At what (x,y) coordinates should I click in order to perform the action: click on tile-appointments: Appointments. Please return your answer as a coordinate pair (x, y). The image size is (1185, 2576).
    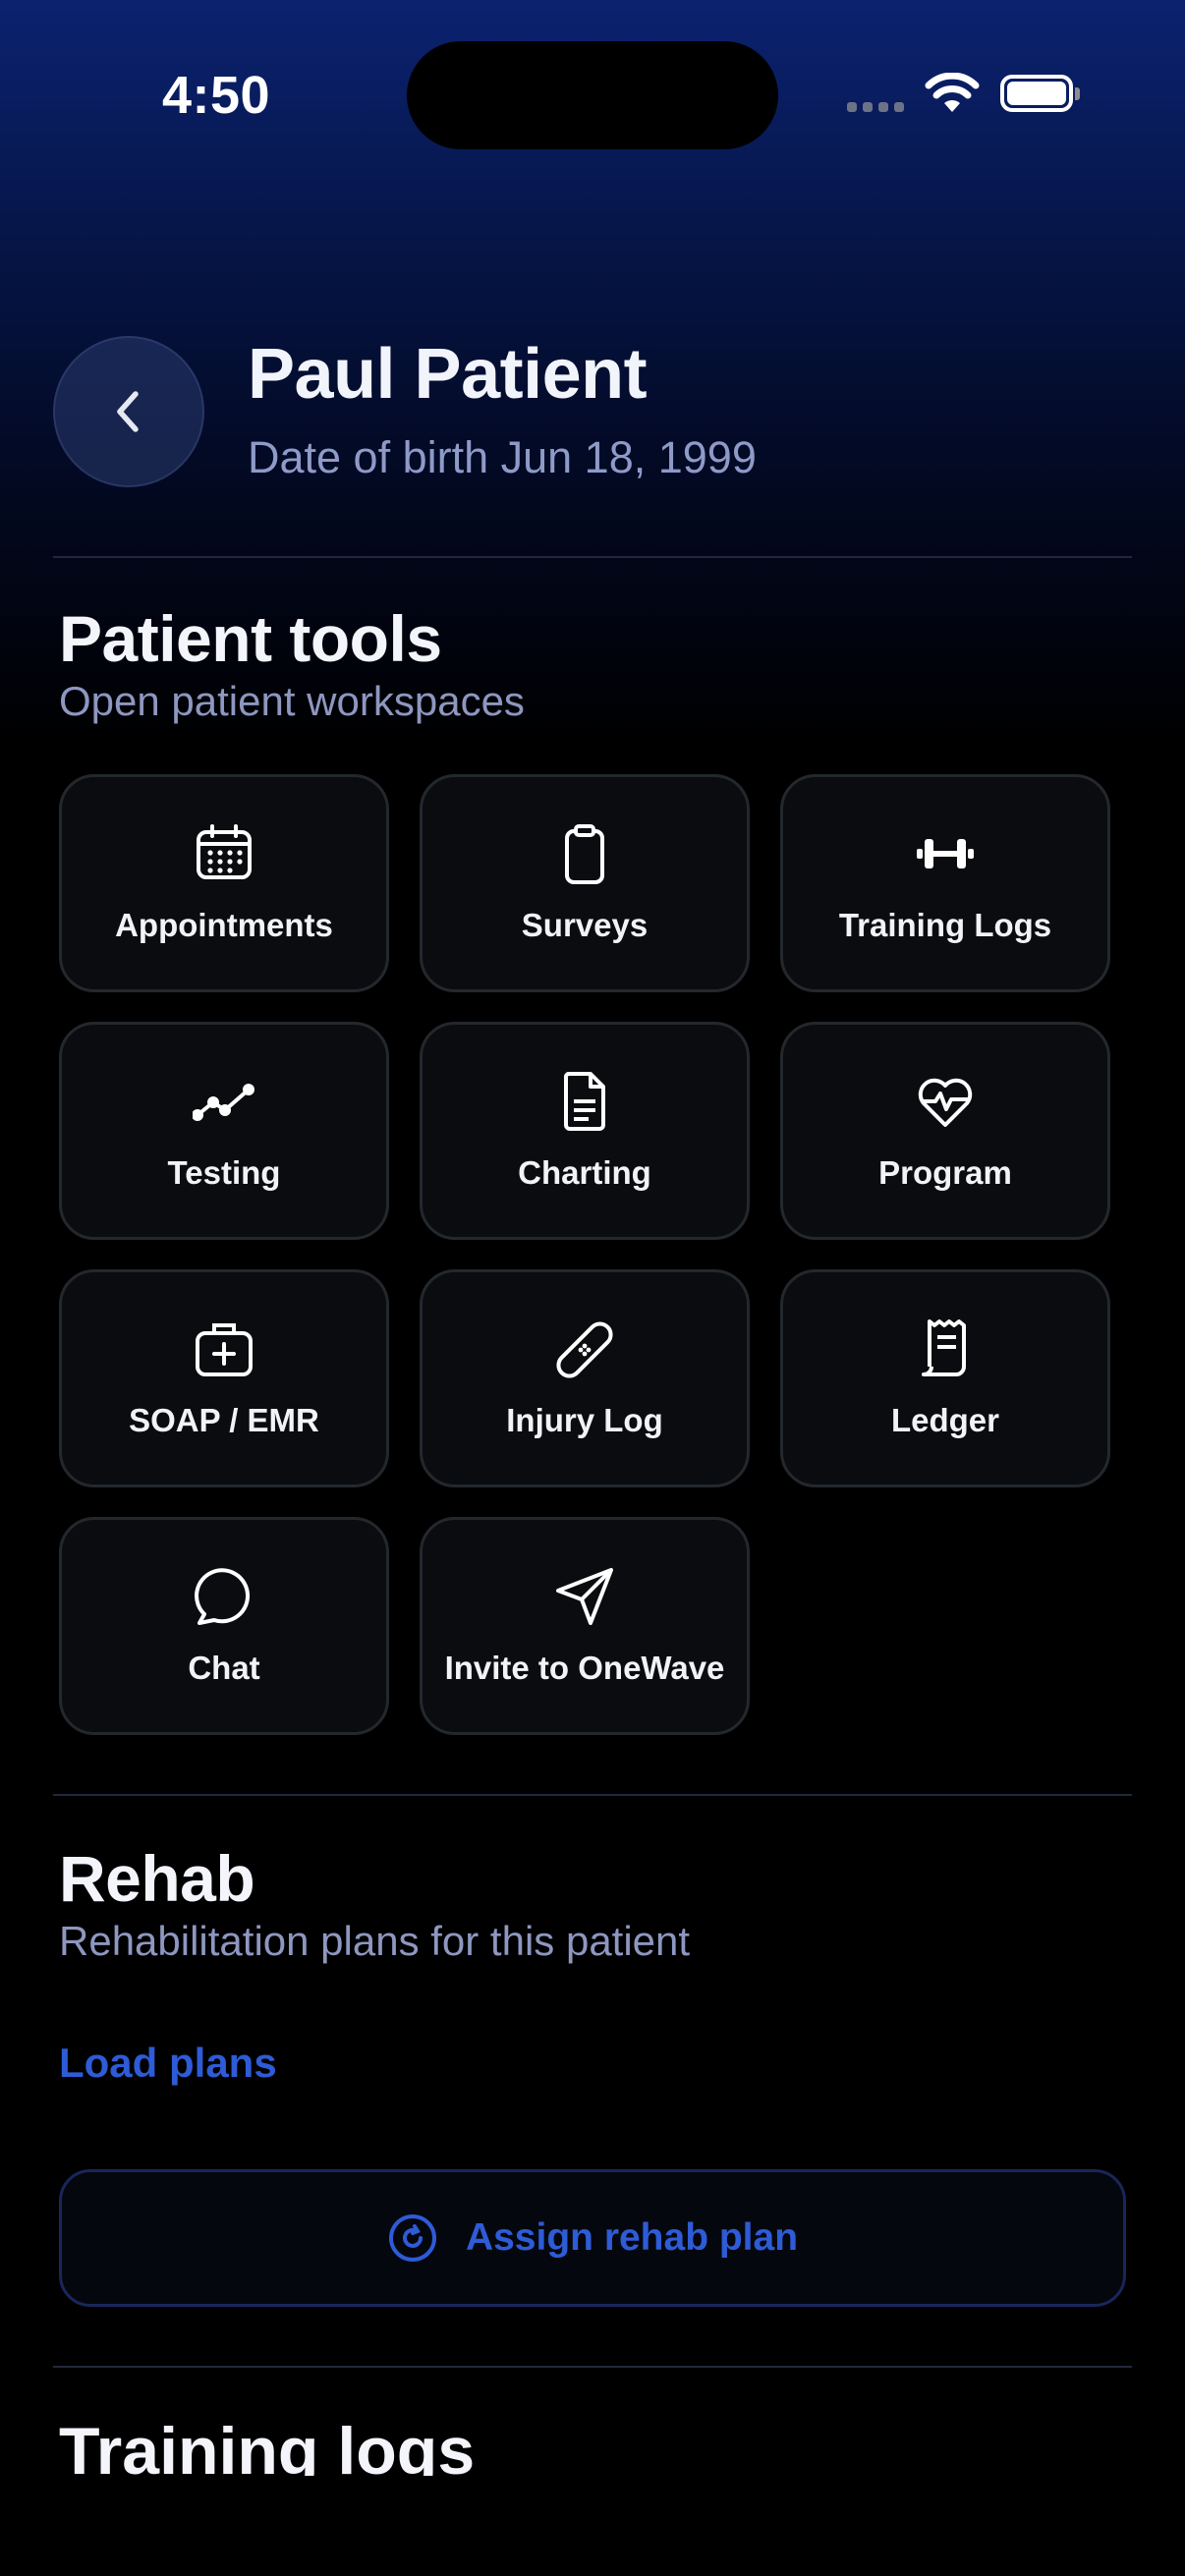
    Looking at the image, I should click on (224, 883).